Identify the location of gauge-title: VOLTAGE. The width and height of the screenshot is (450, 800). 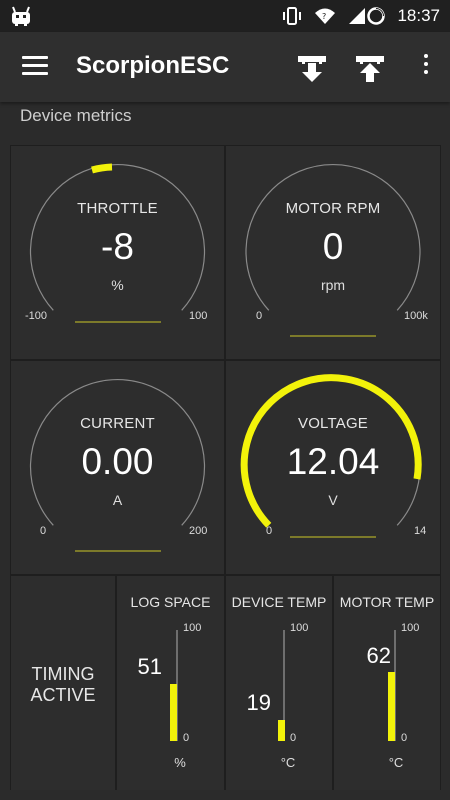
(333, 423).